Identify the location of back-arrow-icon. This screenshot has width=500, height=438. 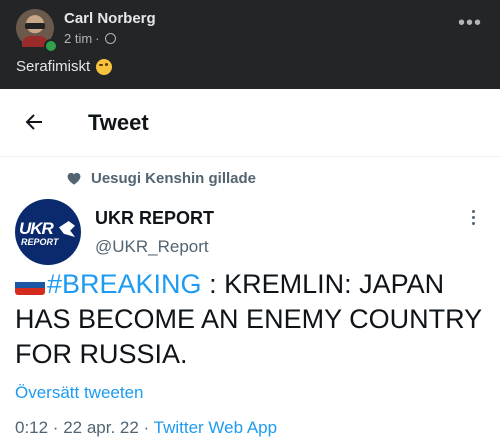
(34, 122).